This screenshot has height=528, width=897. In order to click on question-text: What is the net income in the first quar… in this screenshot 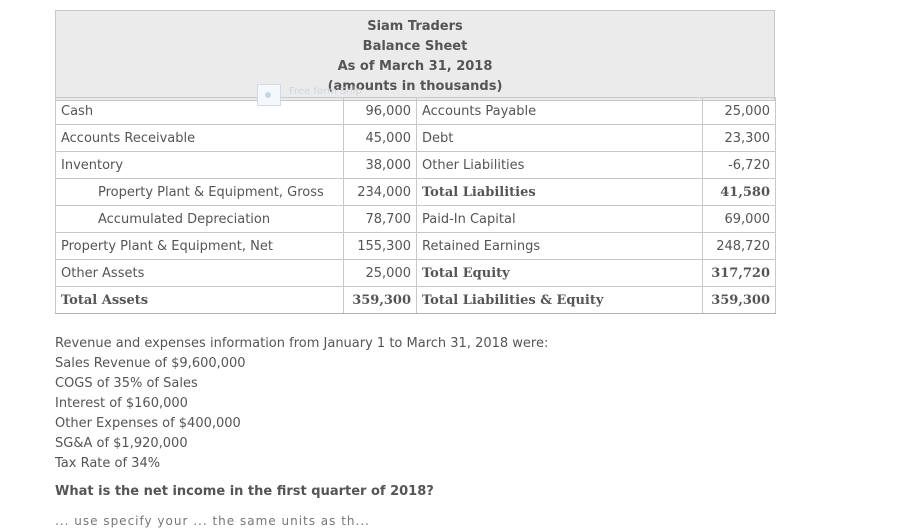, I will do `click(244, 491)`.